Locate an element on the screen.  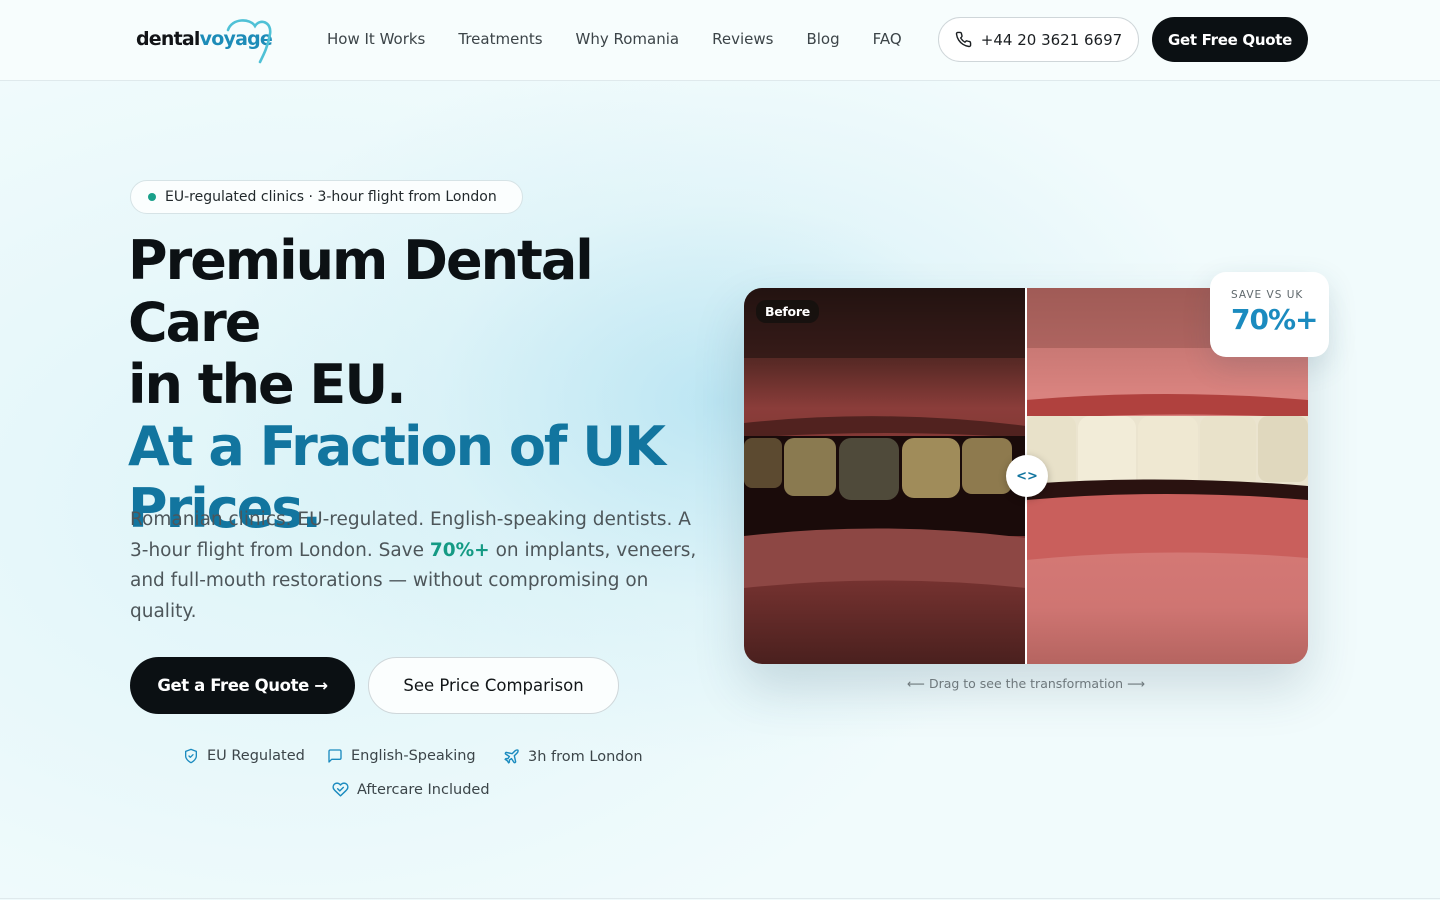
section-divider is located at coordinates (720, 898).